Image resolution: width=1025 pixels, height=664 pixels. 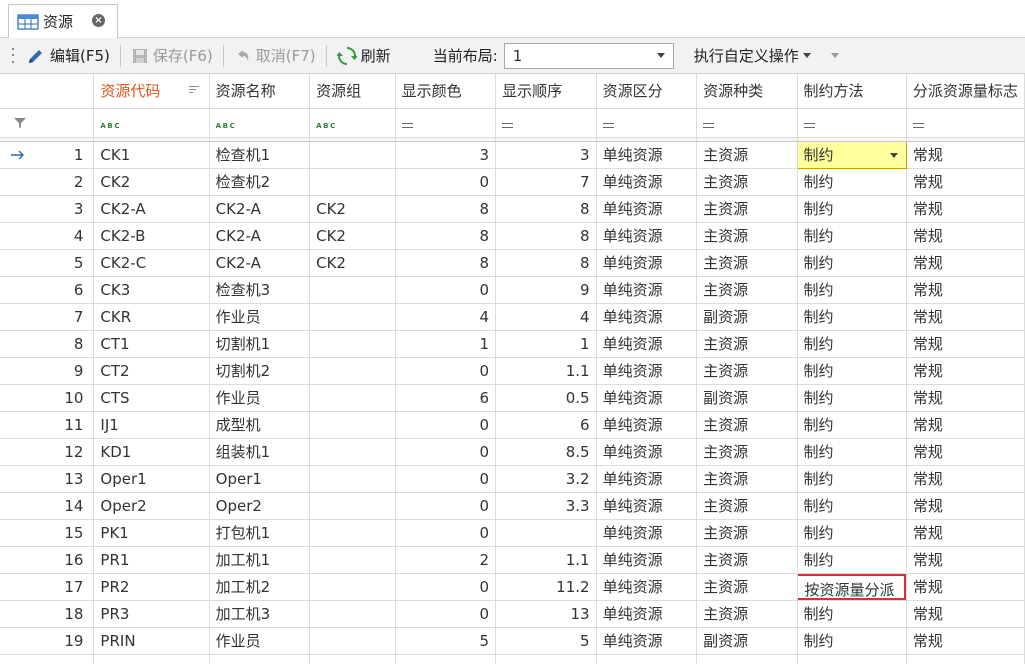 I want to click on cell-color: 1, so click(x=446, y=344).